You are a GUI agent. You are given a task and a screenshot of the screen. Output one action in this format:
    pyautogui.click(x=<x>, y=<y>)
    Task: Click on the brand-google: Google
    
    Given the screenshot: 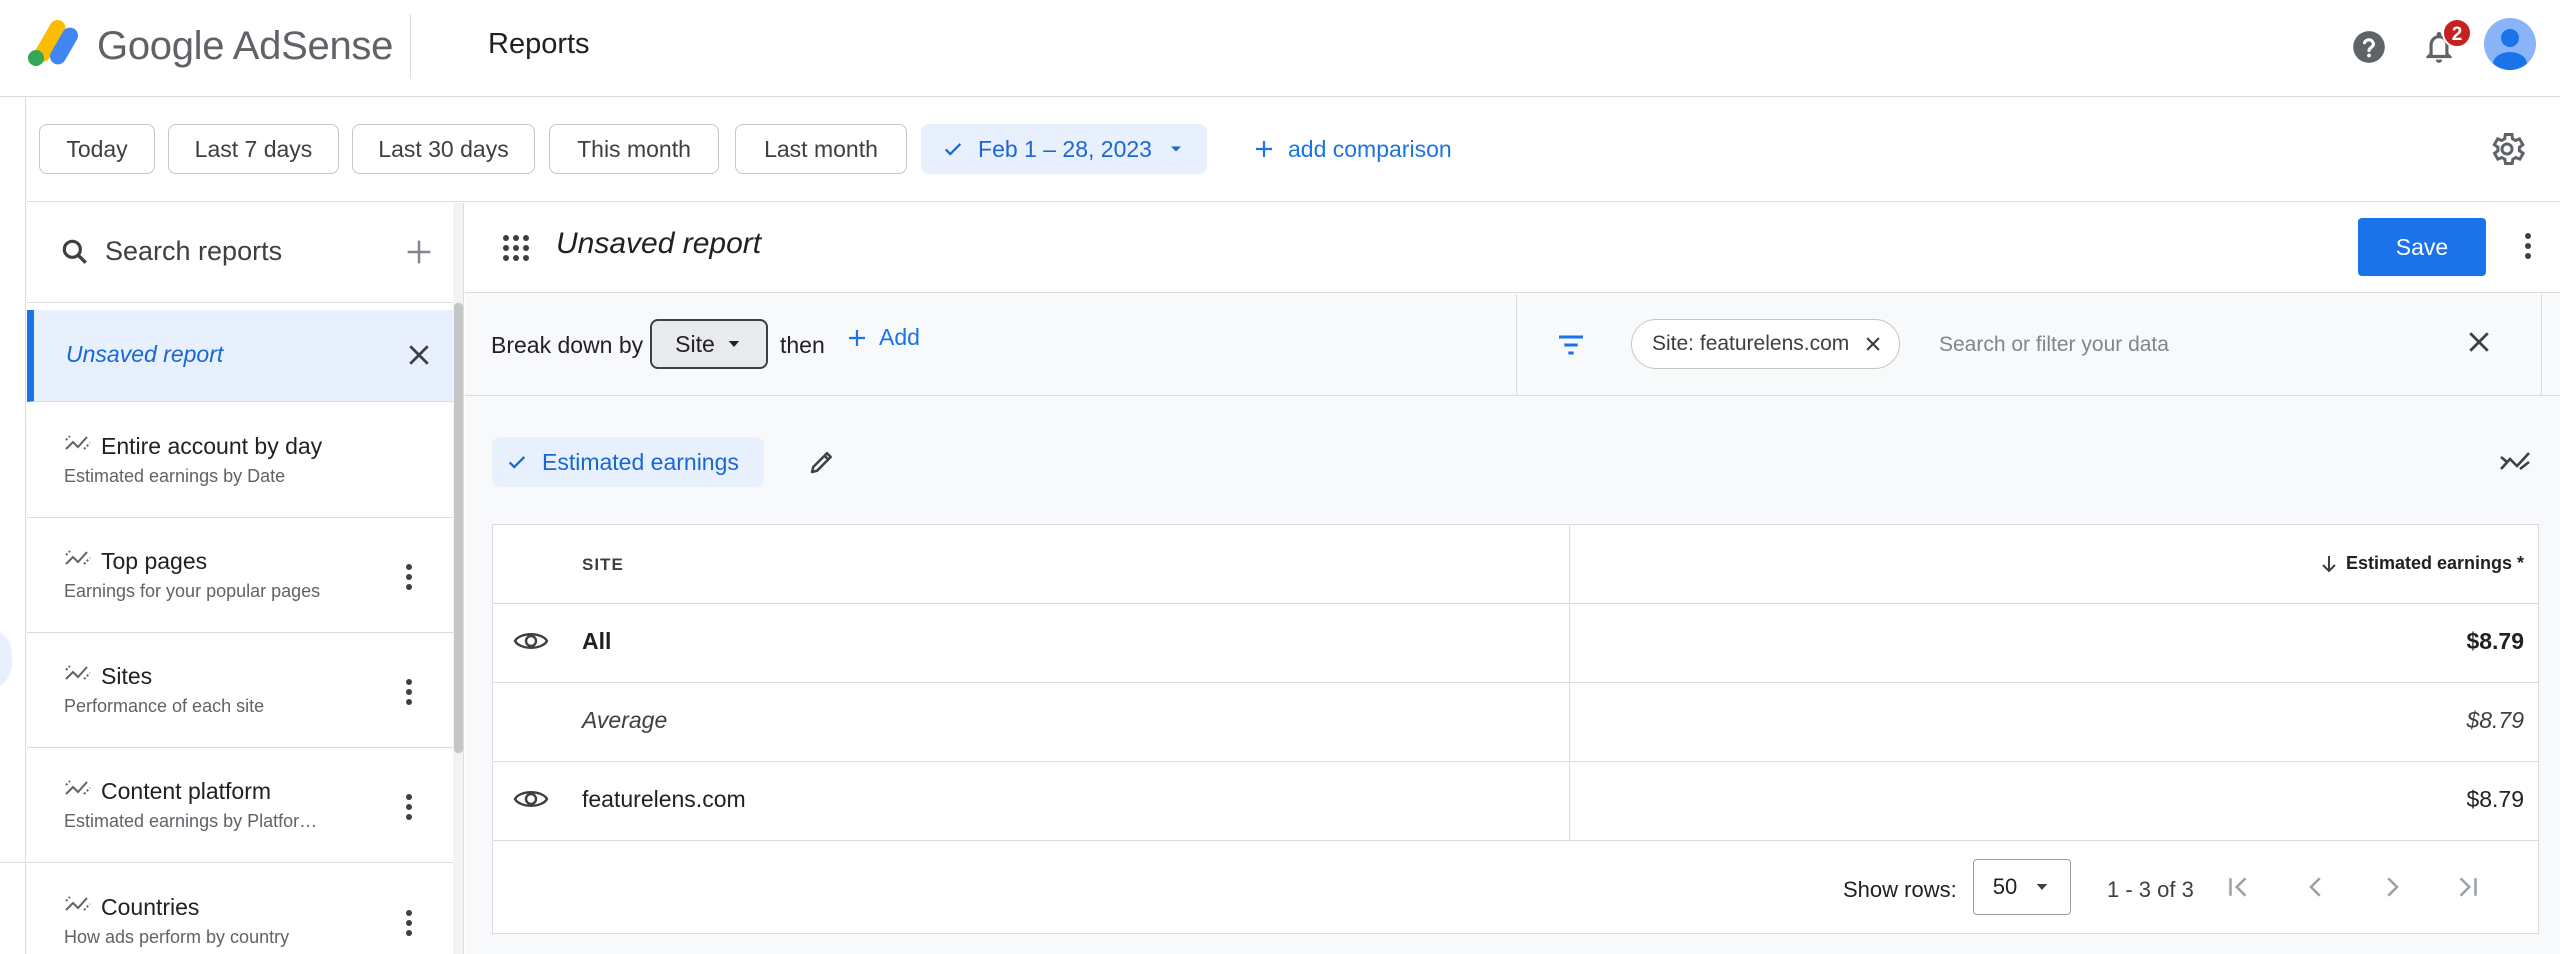 What is the action you would take?
    pyautogui.click(x=161, y=46)
    